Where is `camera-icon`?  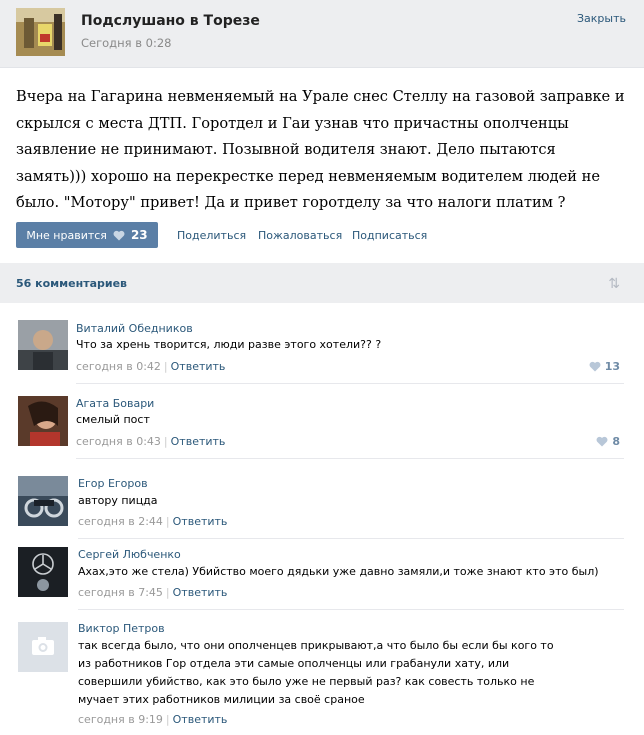 camera-icon is located at coordinates (43, 647).